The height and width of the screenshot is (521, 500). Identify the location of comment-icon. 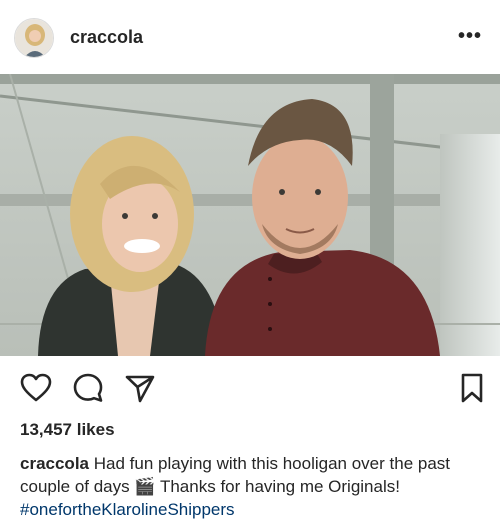
(88, 388).